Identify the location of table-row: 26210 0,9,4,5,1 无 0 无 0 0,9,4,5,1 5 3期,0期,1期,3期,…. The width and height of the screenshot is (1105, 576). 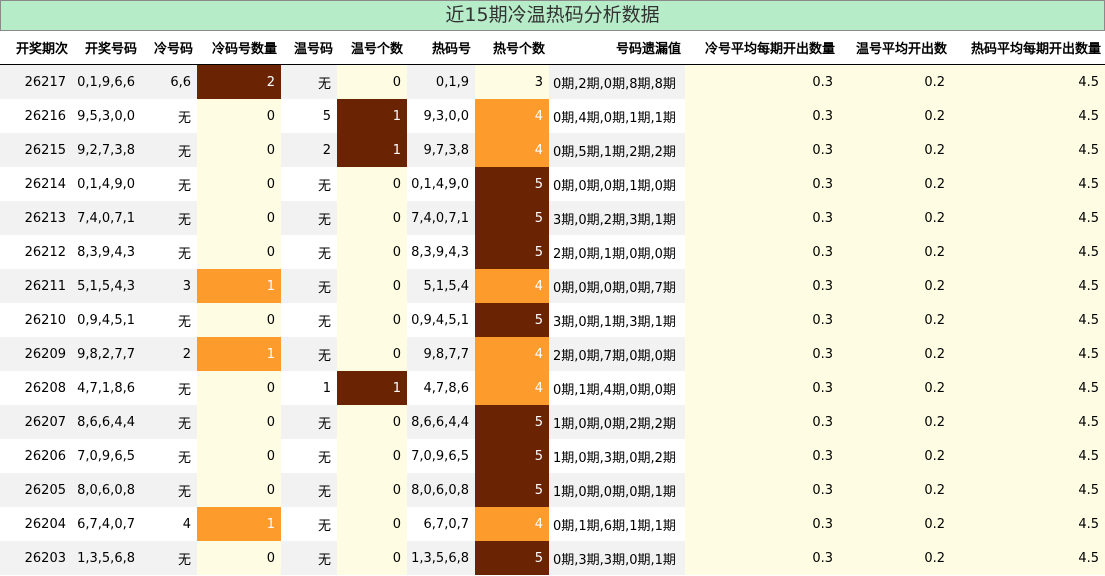
(552, 320).